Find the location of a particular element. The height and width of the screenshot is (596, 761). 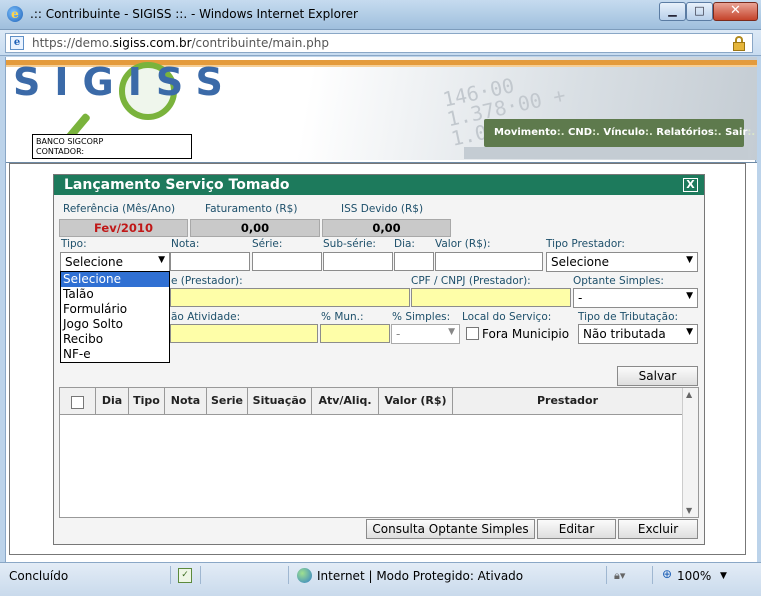

nav-sair: Sair is located at coordinates (736, 132).